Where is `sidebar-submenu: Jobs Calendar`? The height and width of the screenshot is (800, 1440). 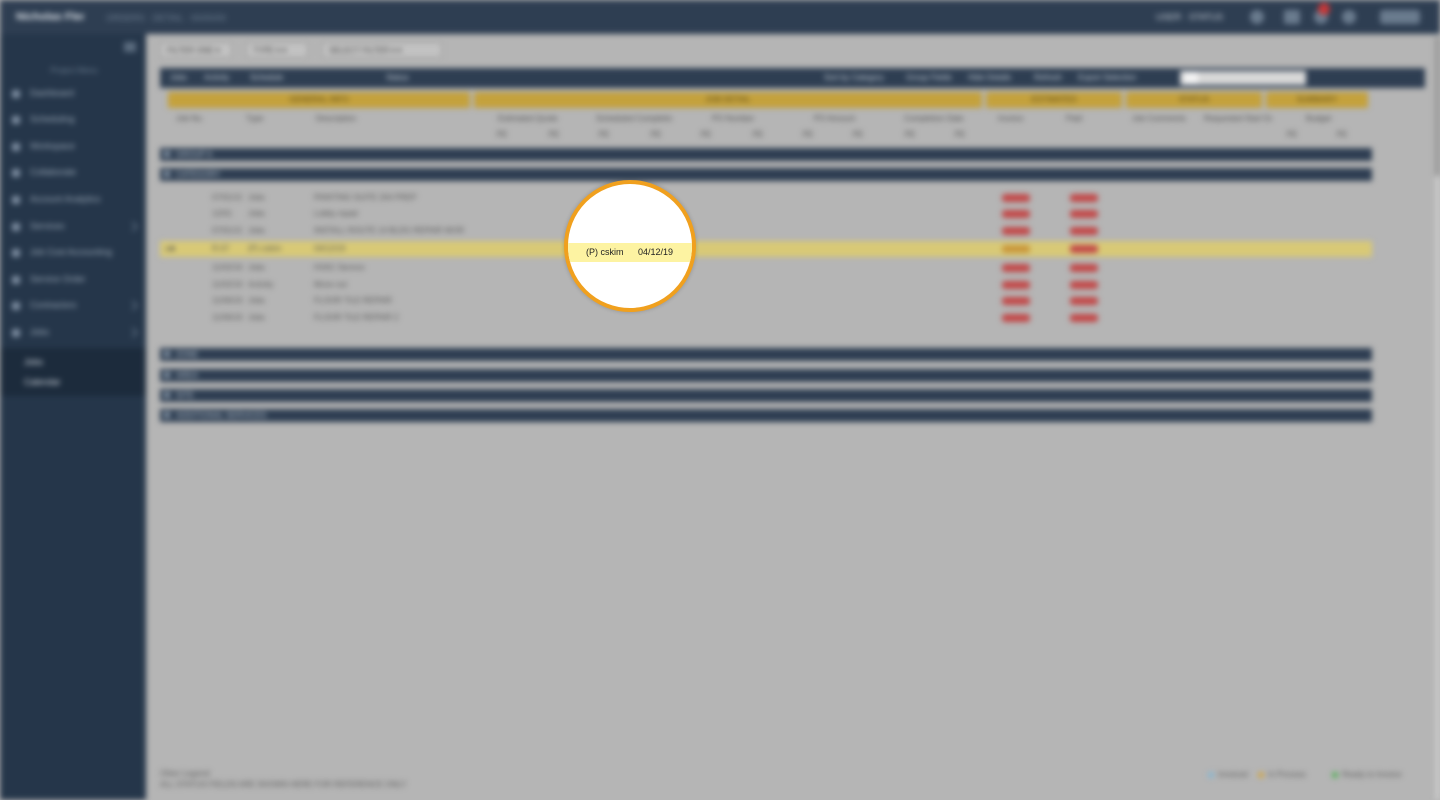
sidebar-submenu: Jobs Calendar is located at coordinates (73, 372).